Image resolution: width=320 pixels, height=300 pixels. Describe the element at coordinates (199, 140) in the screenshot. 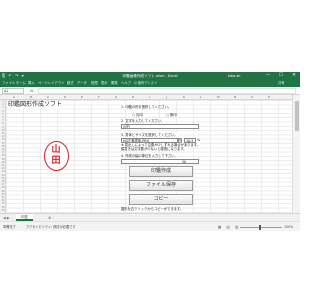

I see `size-unit: %` at that location.